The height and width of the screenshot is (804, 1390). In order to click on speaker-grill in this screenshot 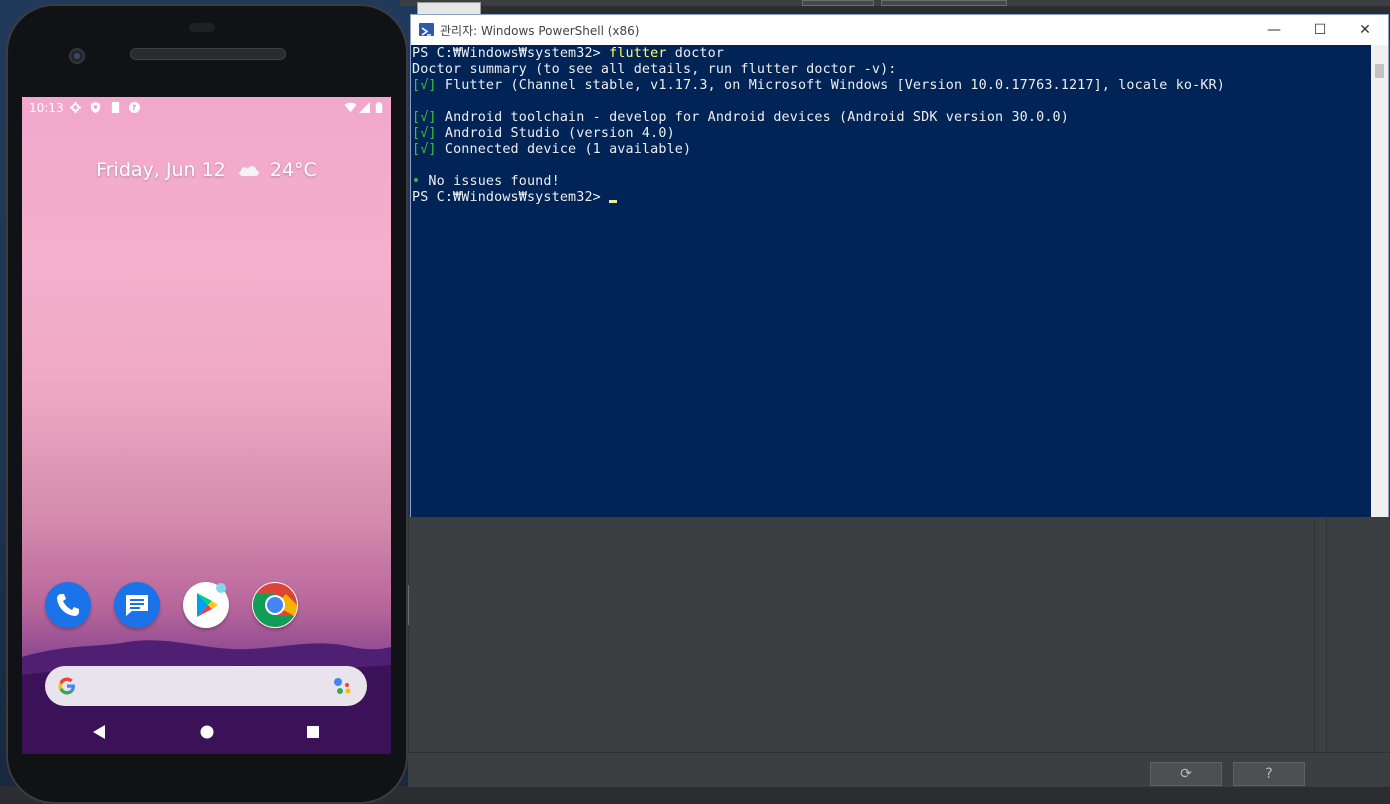, I will do `click(208, 54)`.